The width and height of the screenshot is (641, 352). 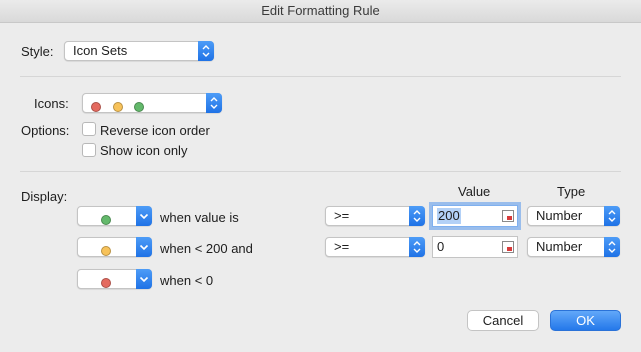 What do you see at coordinates (585, 320) in the screenshot?
I see `ok-button: OK` at bounding box center [585, 320].